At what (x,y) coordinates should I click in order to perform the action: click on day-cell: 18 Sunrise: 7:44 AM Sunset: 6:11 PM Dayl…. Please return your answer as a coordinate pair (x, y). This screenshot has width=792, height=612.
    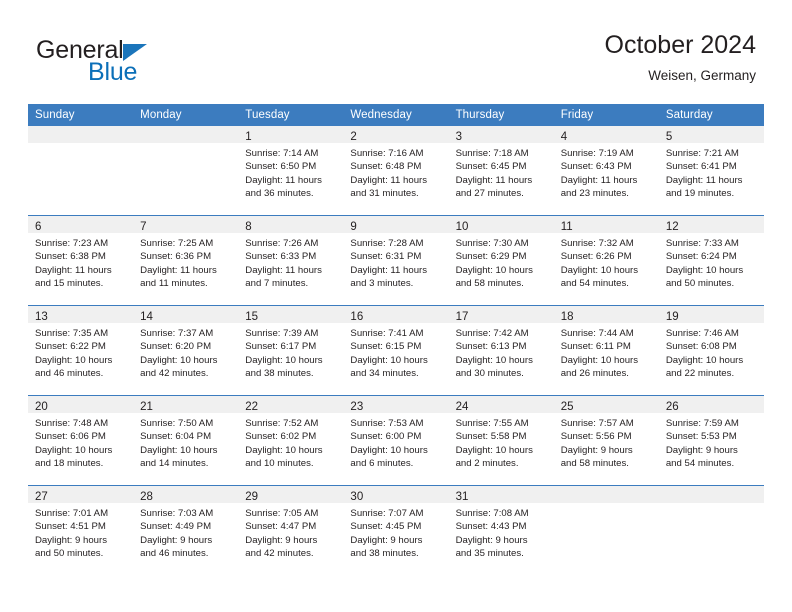
    Looking at the image, I should click on (606, 350).